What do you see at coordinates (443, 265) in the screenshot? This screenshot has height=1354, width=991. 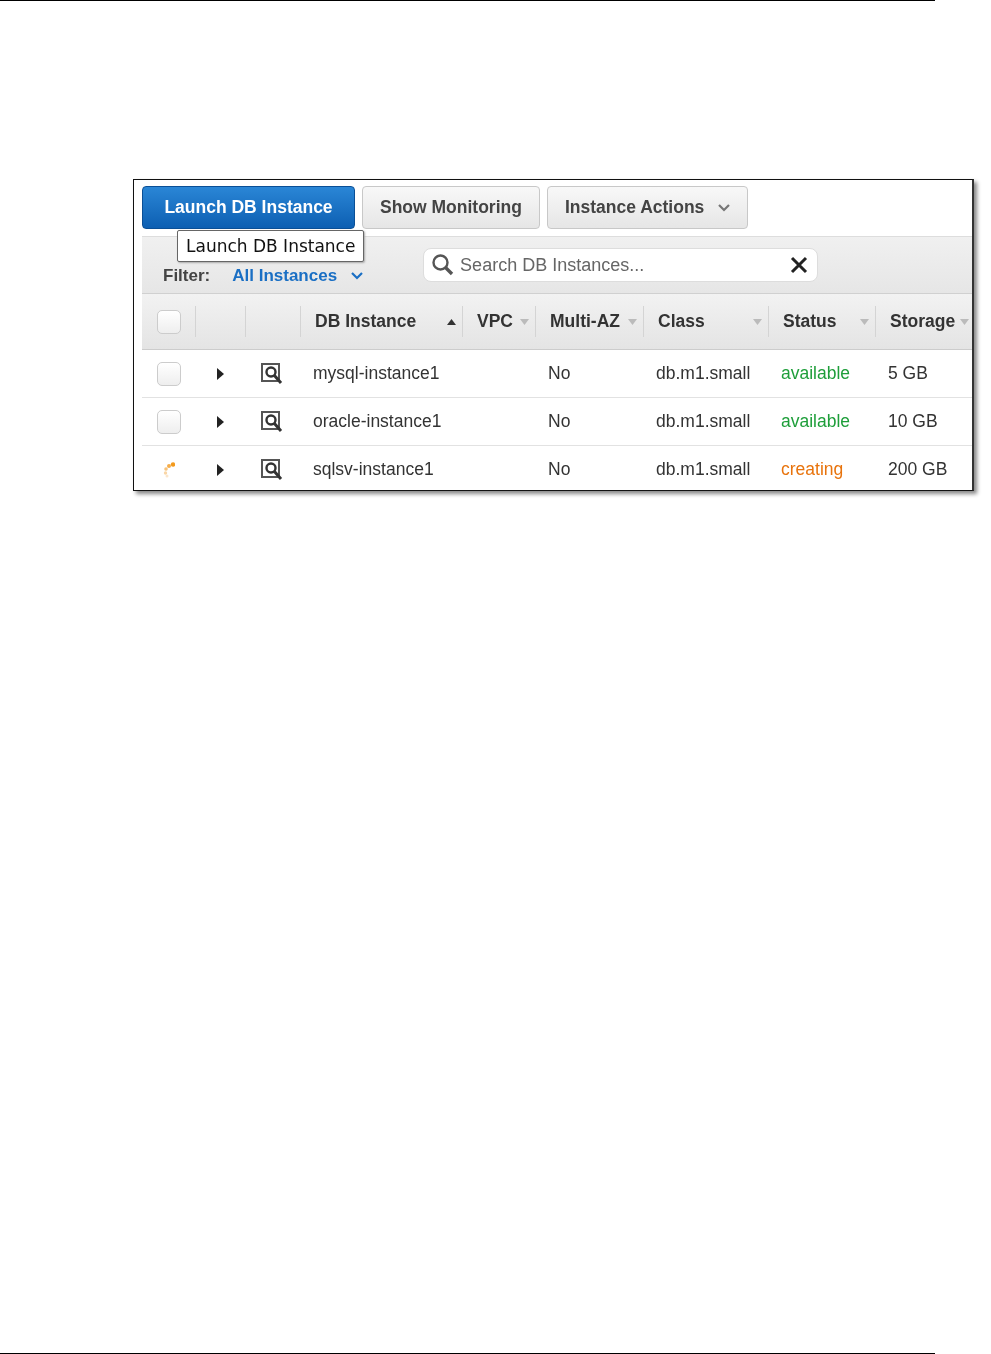 I see `search-icon` at bounding box center [443, 265].